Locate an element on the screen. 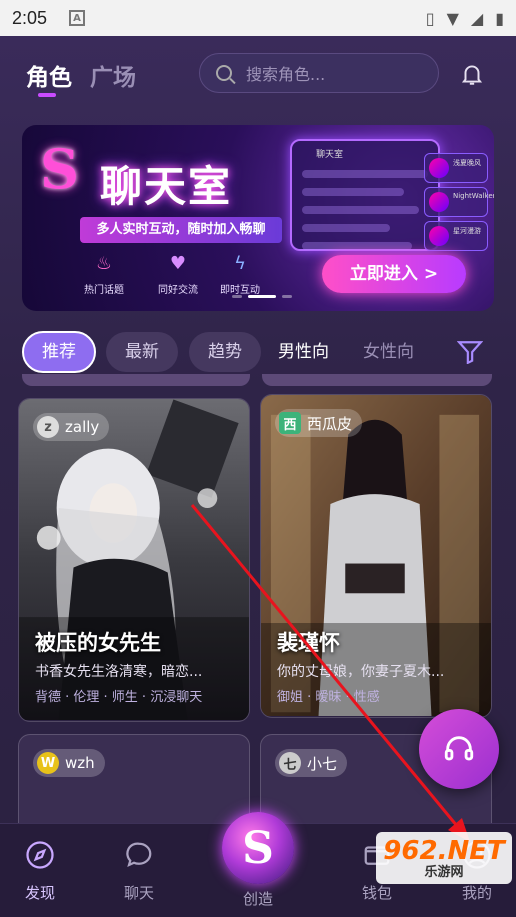 Image resolution: width=516 pixels, height=917 pixels. chip-latest: 最新 is located at coordinates (142, 352).